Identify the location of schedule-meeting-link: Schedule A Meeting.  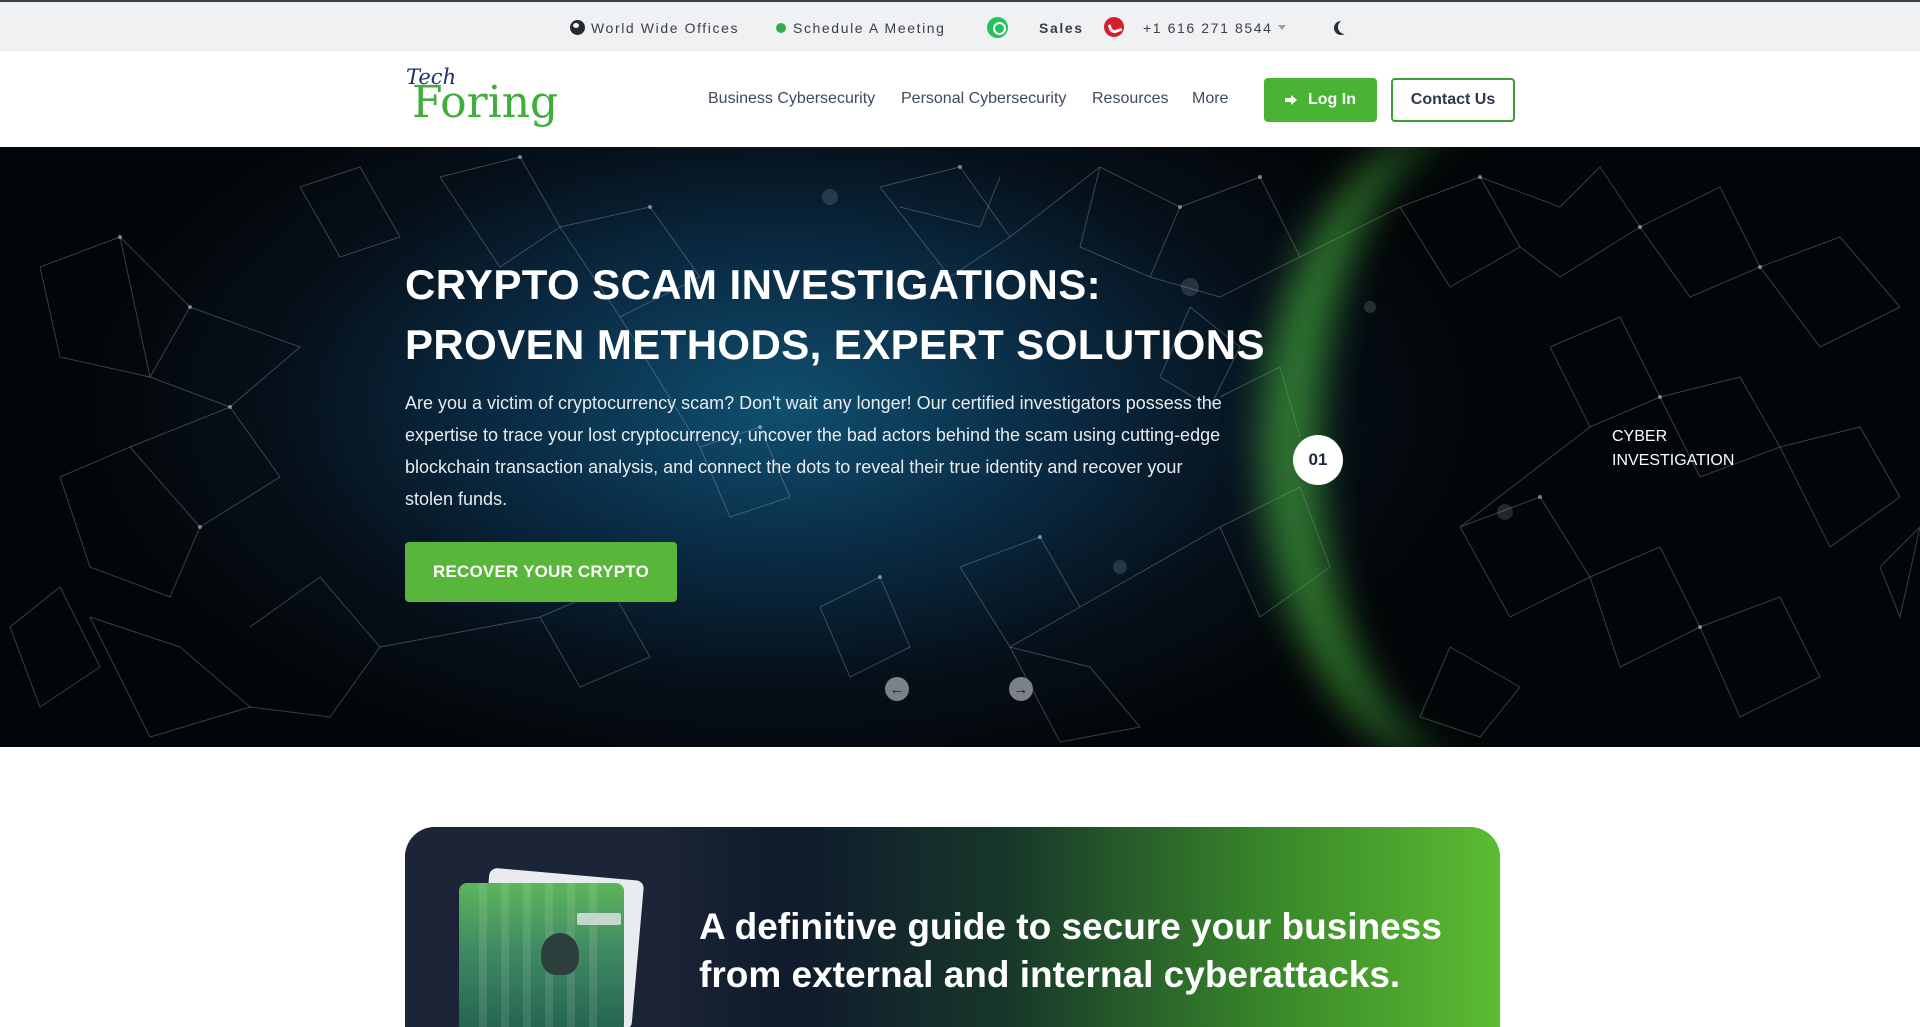
(861, 27).